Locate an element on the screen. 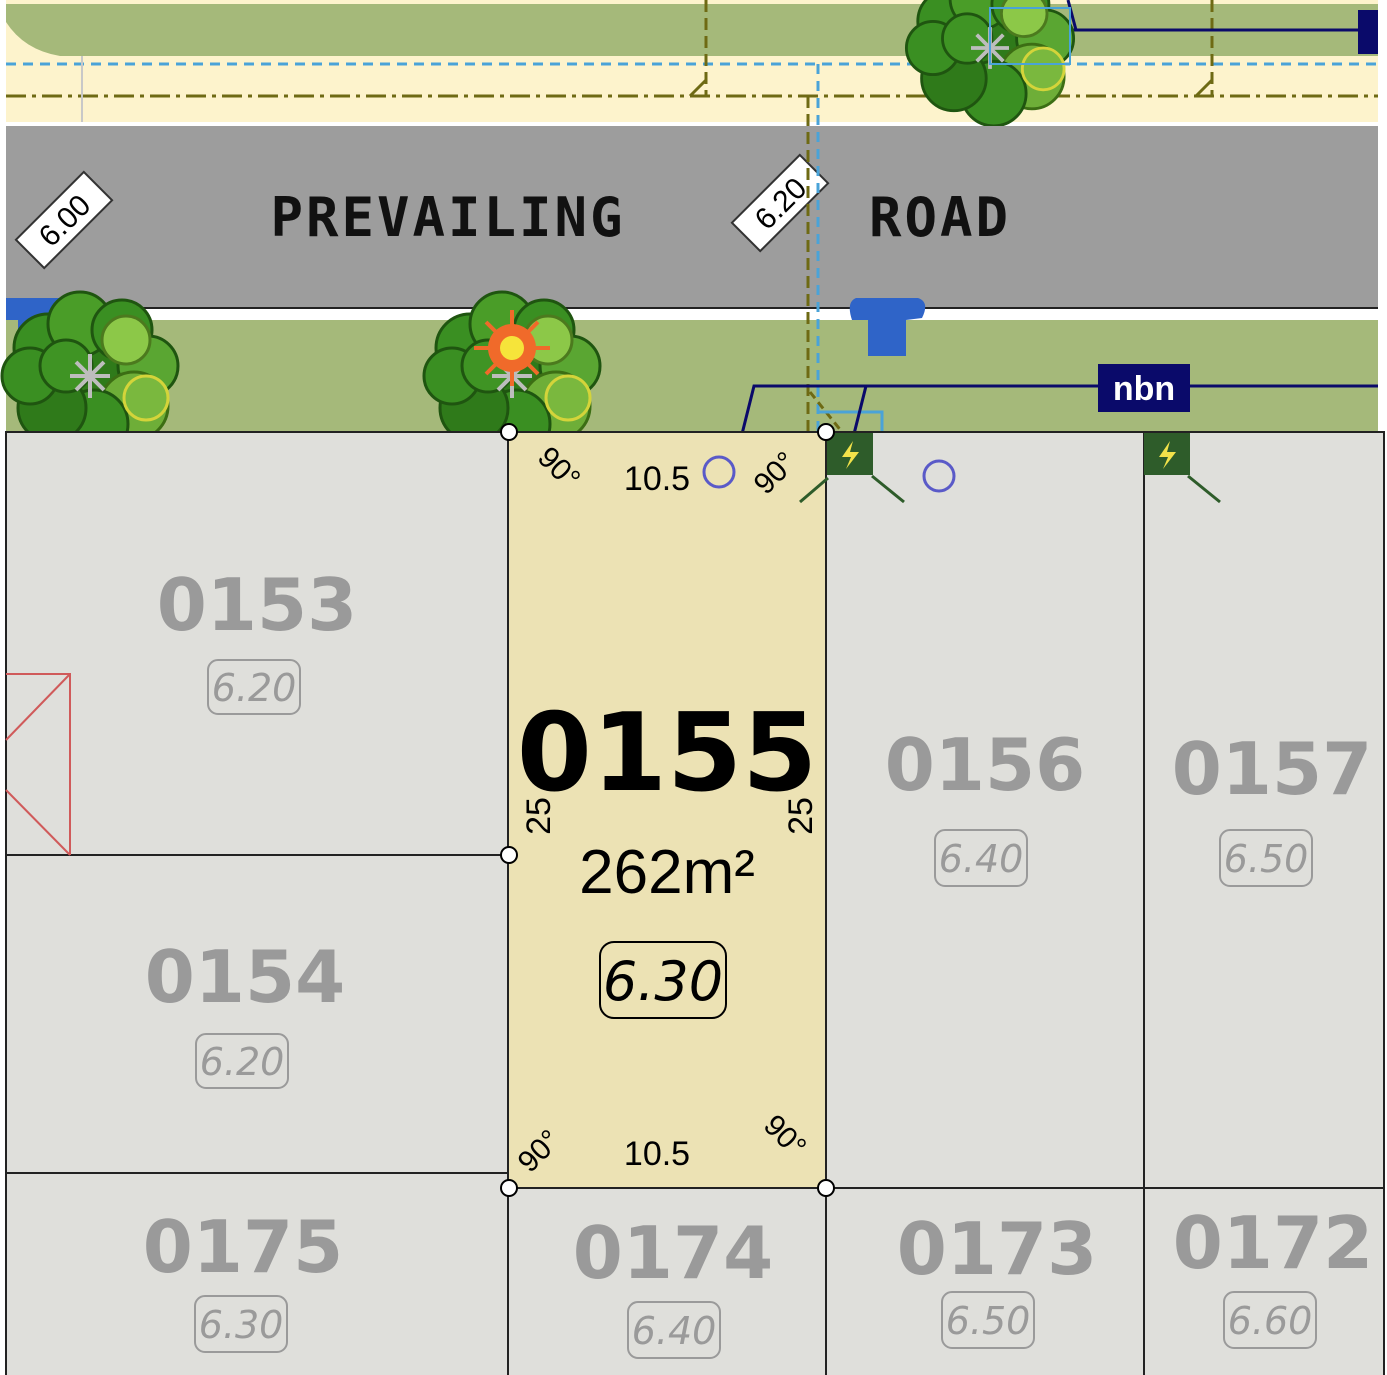 The height and width of the screenshot is (1375, 1387). lot-0155-number: 0155 is located at coordinates (667, 753).